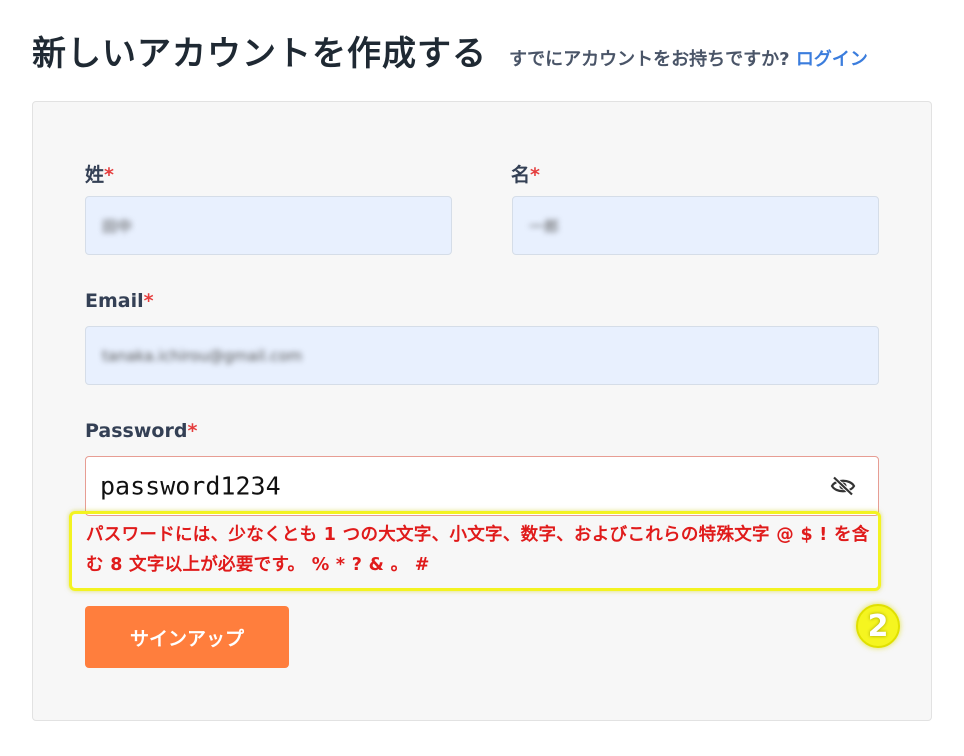  I want to click on login-link: ログイン, so click(832, 59).